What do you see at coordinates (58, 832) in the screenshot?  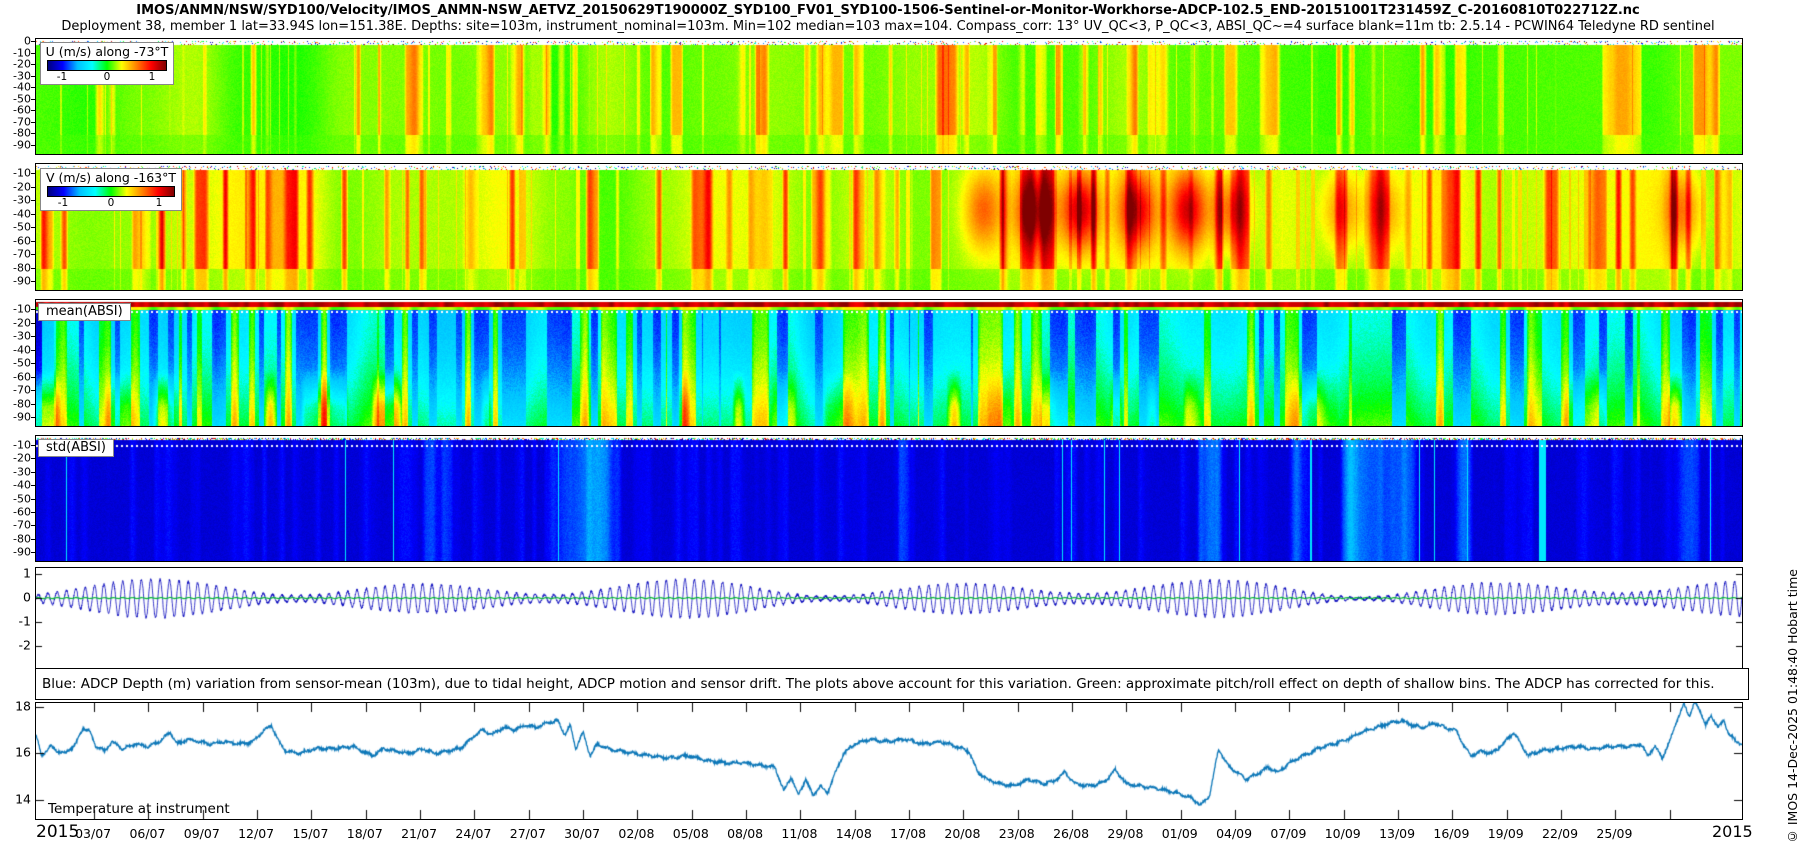 I see `year-label-left: 2015` at bounding box center [58, 832].